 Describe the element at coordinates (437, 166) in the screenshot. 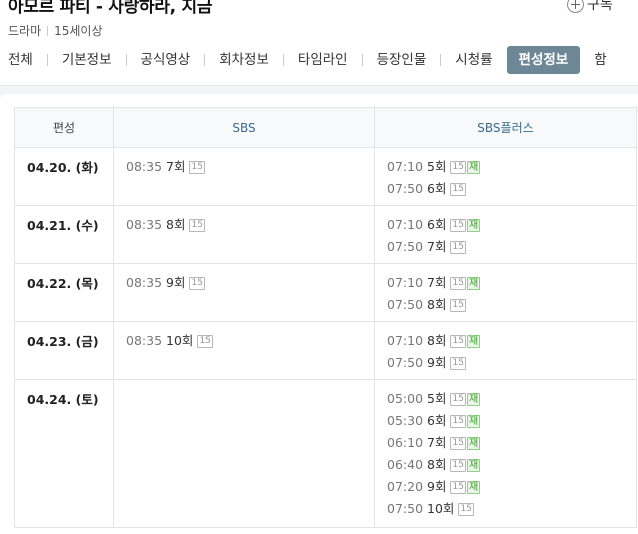

I see `episode-number: 5회` at that location.